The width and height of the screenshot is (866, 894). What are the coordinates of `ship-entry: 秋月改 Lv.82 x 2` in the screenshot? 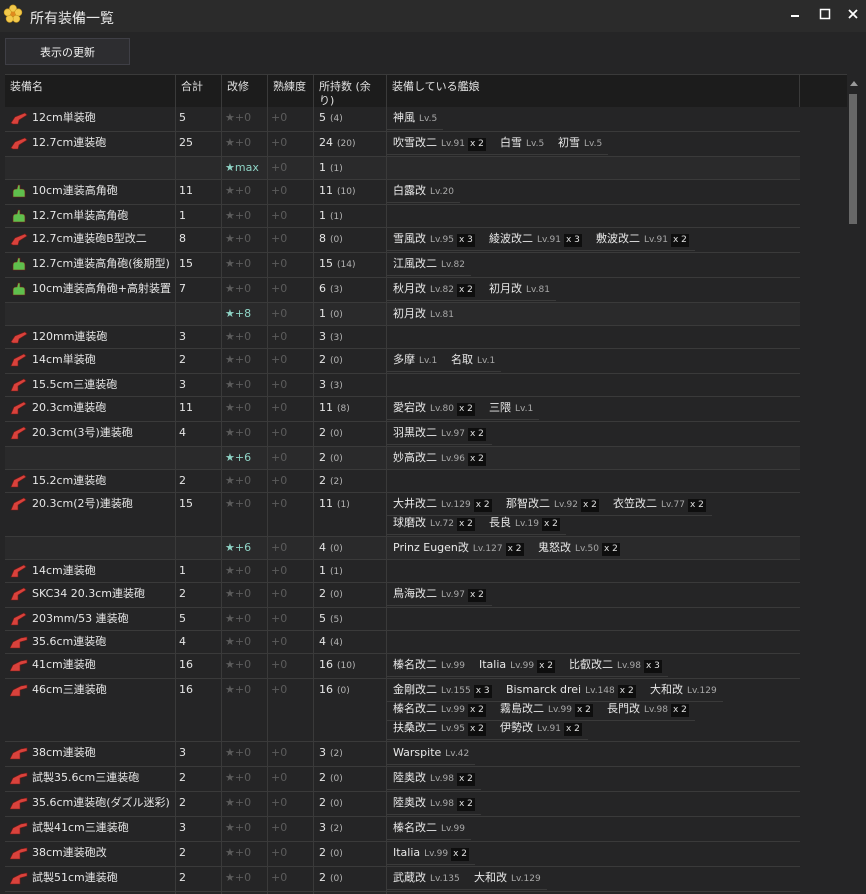 It's located at (434, 289).